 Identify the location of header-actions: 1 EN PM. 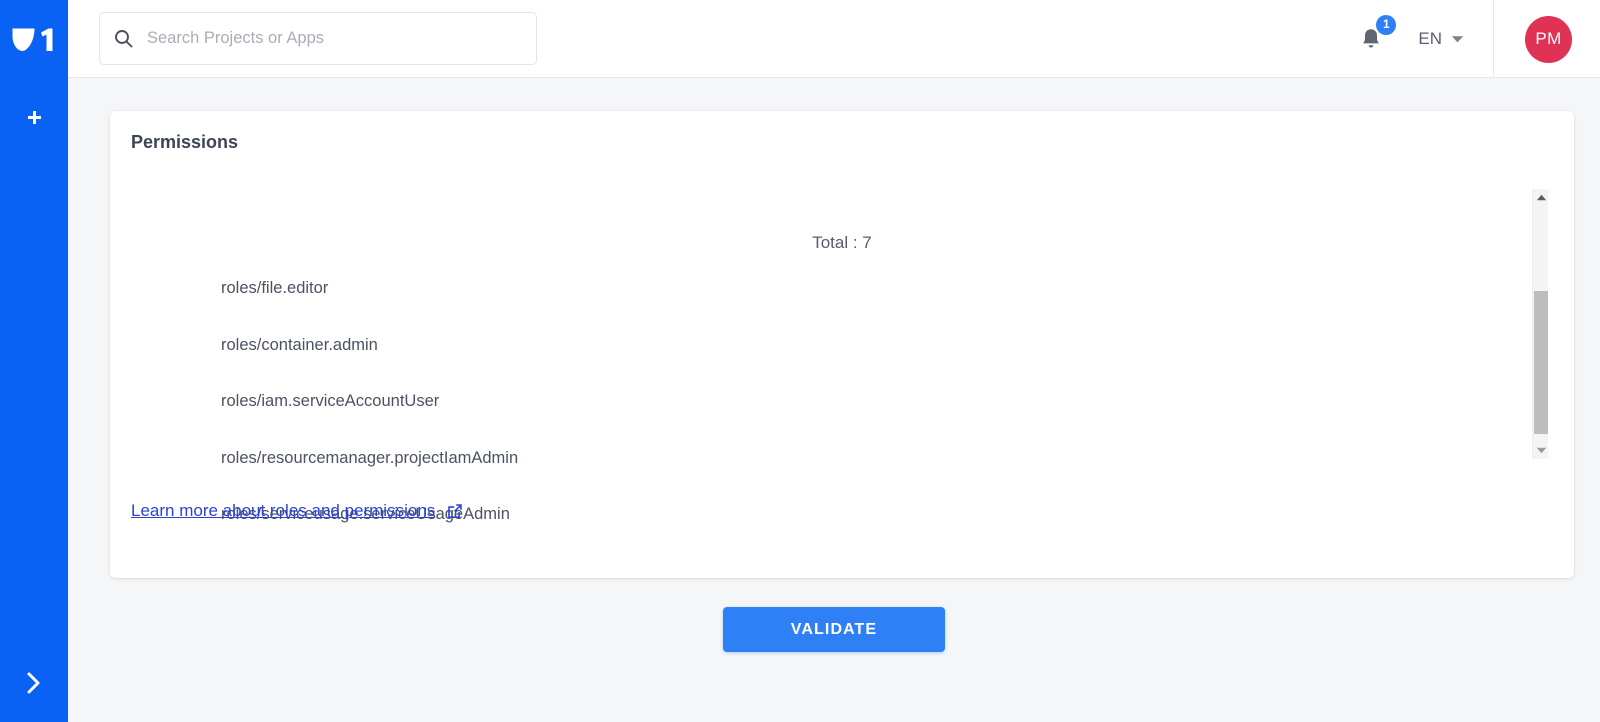
(1477, 39).